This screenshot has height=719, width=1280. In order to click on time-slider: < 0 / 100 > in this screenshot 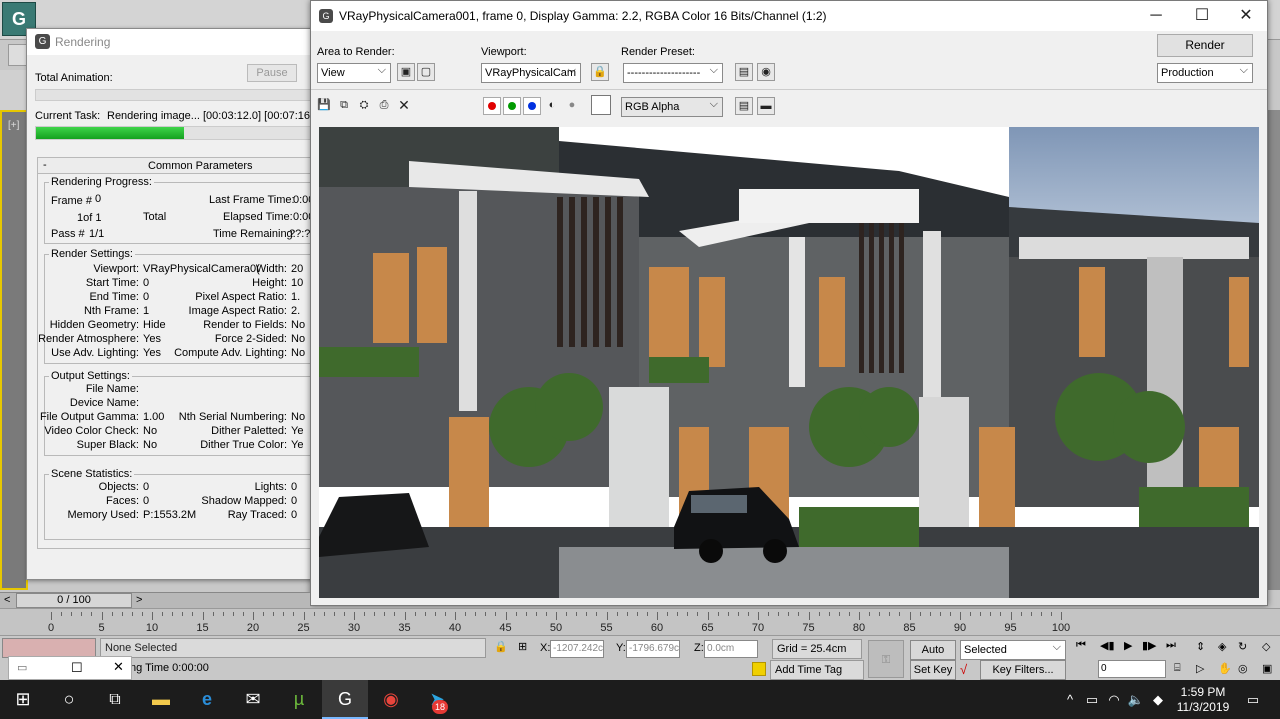, I will do `click(155, 600)`.